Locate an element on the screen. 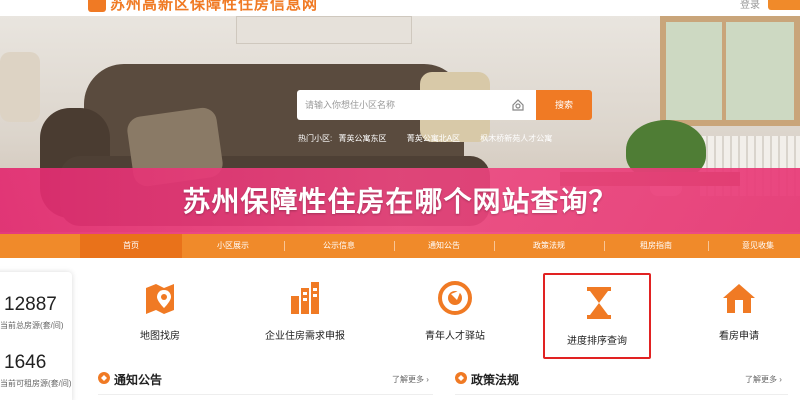 The width and height of the screenshot is (800, 400). nav-item-notices: 通知公告 is located at coordinates (444, 246).